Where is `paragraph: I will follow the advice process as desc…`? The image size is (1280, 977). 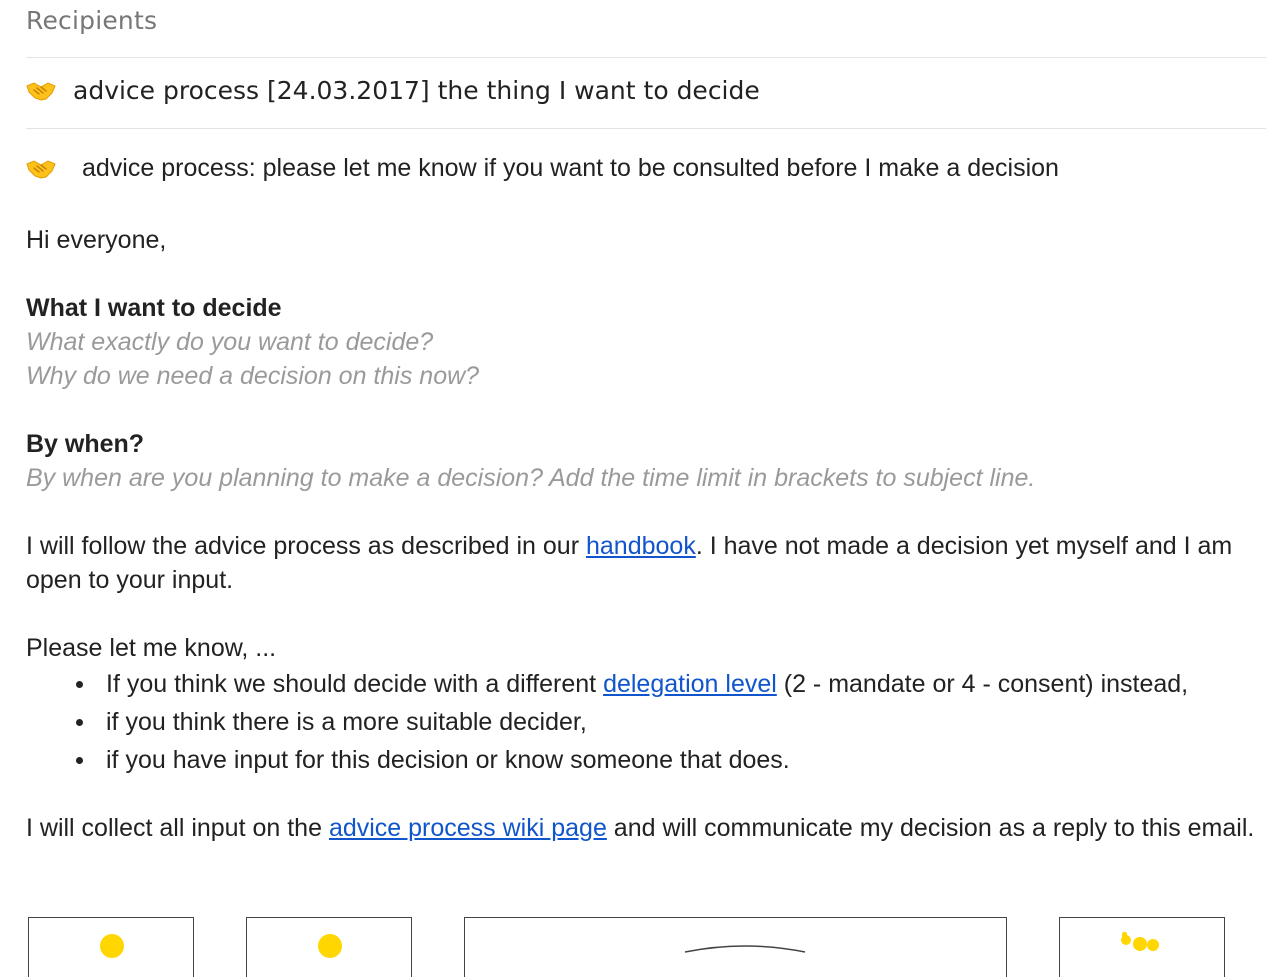 paragraph: I will follow the advice process as desc… is located at coordinates (646, 563).